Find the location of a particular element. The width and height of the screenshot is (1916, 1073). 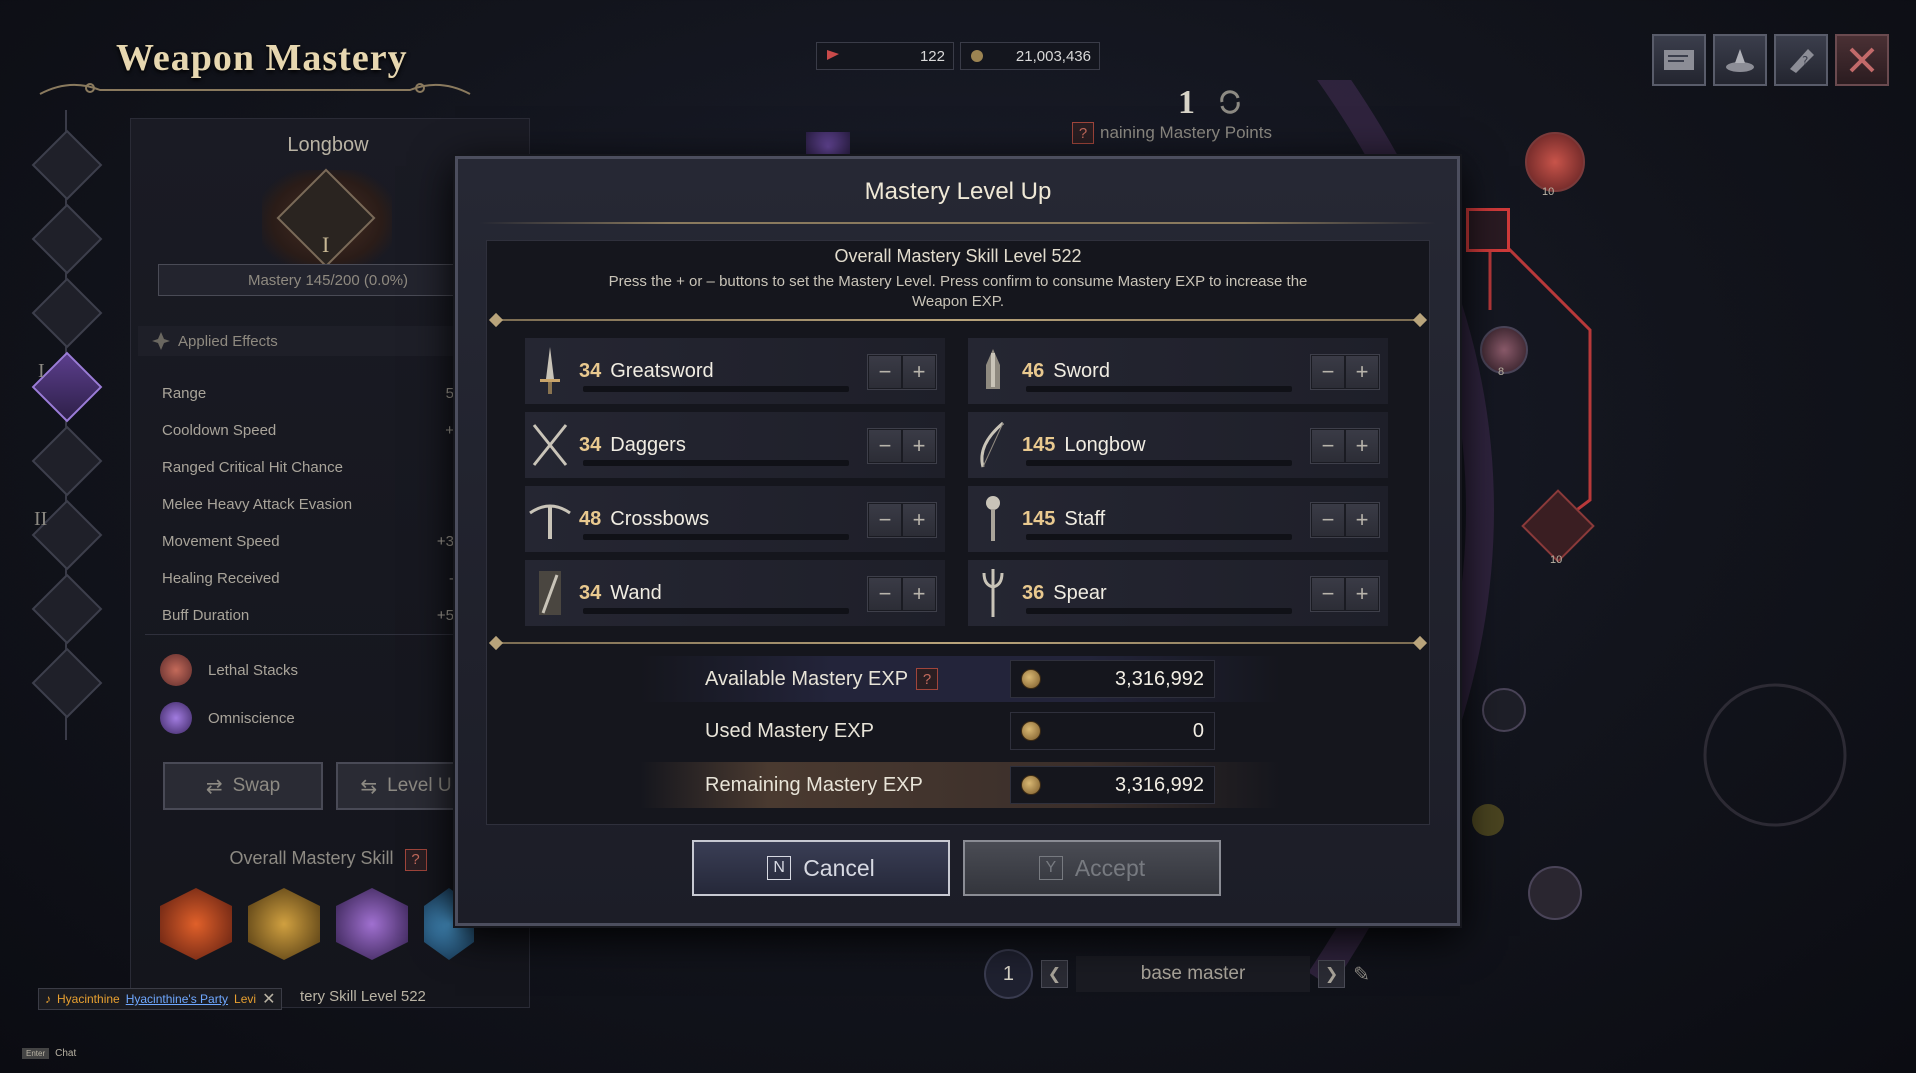

preset-navigator: 1 ❮ base master ❯ ✎ is located at coordinates (1177, 974).